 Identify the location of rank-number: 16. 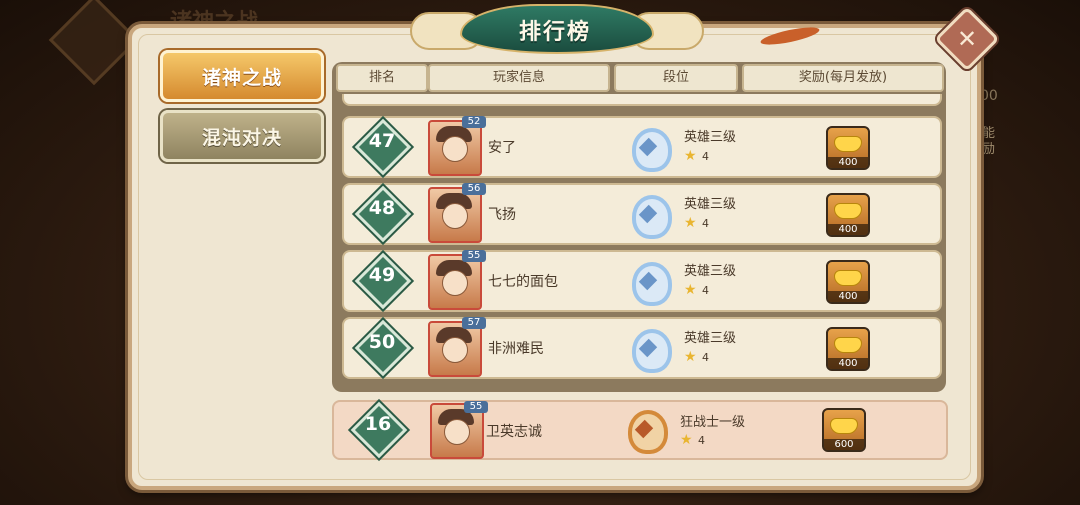
(378, 424).